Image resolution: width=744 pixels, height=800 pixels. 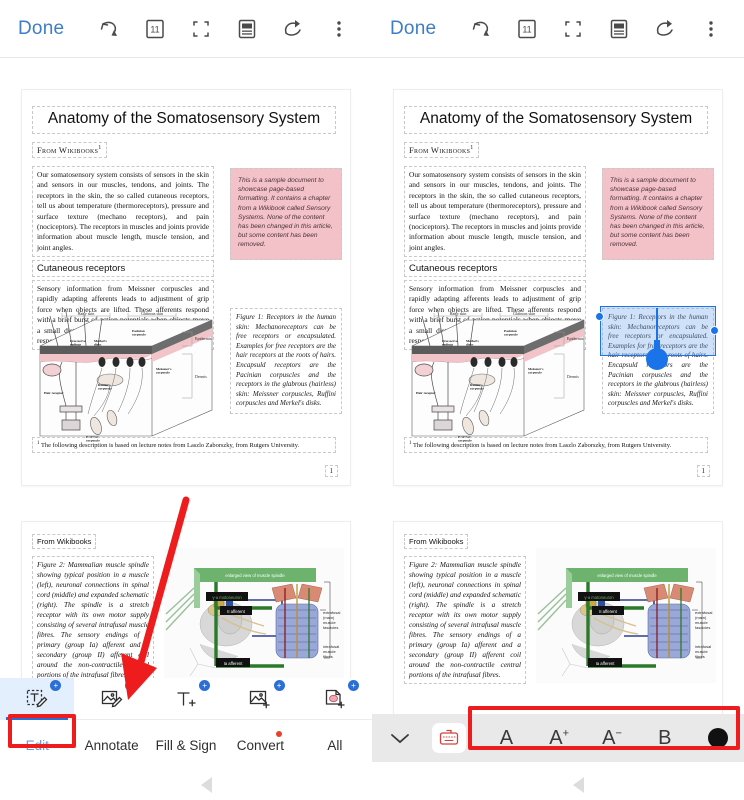 What do you see at coordinates (657, 355) in the screenshot?
I see `caret-drag-handle` at bounding box center [657, 355].